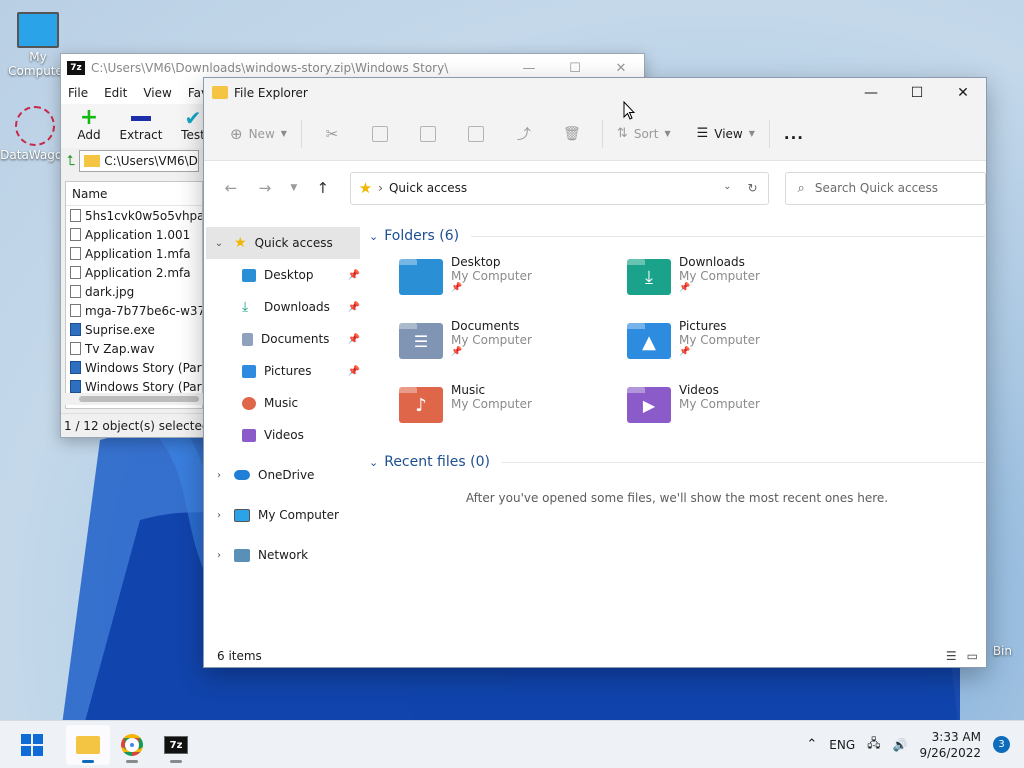 Image resolution: width=1024 pixels, height=768 pixels. I want to click on exe-icon, so click(75, 367).